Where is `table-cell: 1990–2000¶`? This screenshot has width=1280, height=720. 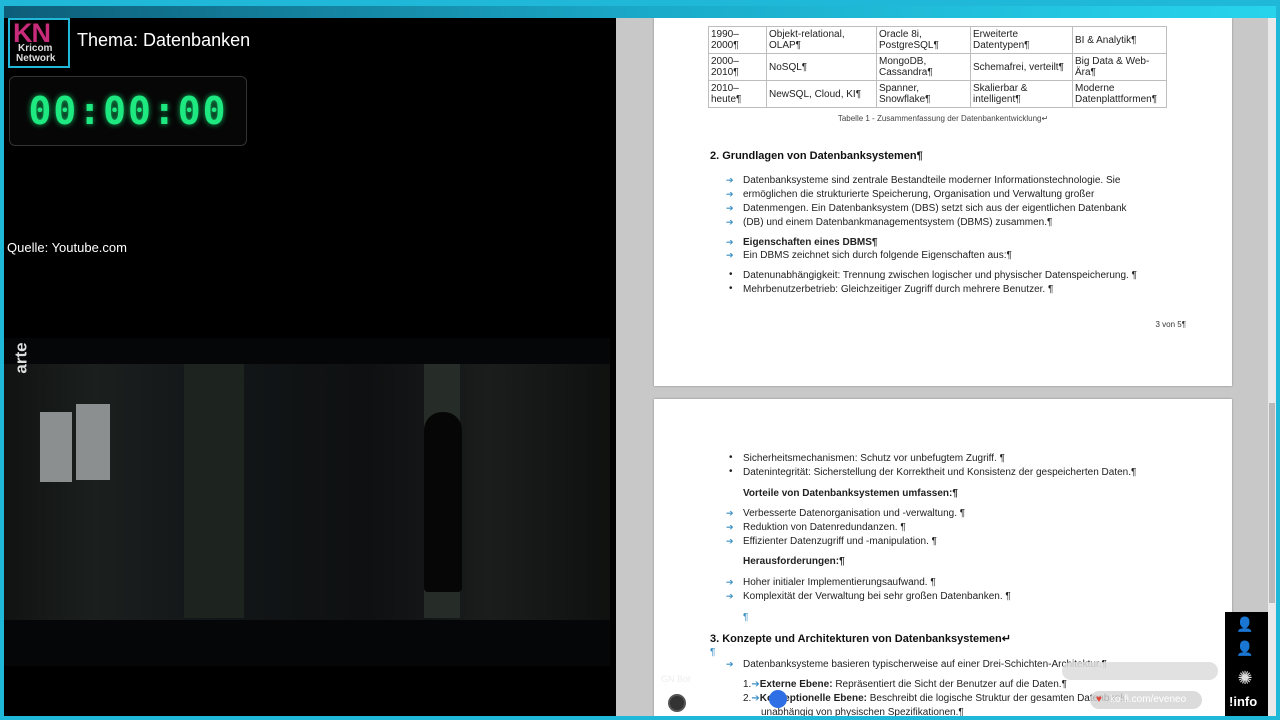
table-cell: 1990–2000¶ is located at coordinates (737, 40).